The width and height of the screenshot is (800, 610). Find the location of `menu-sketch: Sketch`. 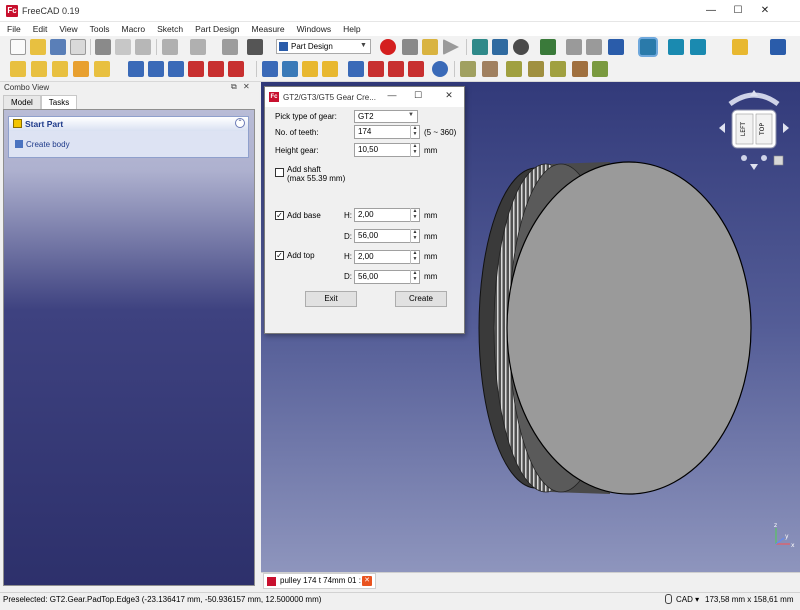

menu-sketch: Sketch is located at coordinates (169, 29).